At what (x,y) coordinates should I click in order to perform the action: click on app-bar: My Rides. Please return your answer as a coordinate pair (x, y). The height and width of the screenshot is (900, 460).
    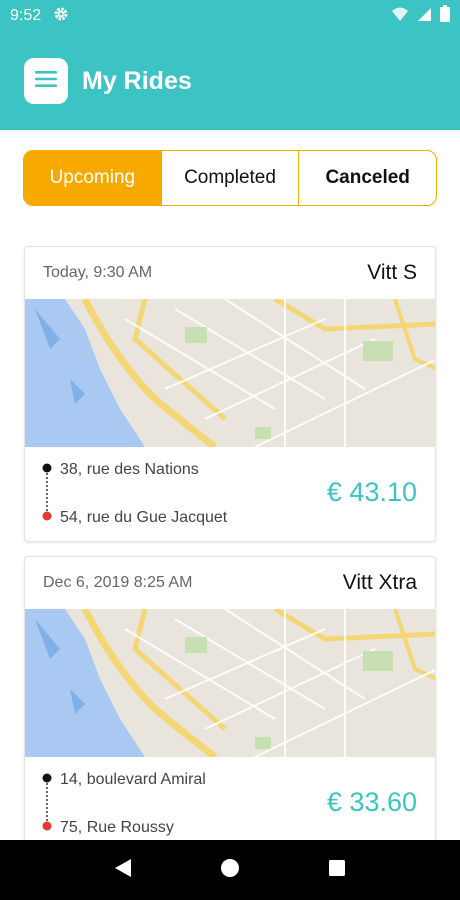
    Looking at the image, I should click on (230, 81).